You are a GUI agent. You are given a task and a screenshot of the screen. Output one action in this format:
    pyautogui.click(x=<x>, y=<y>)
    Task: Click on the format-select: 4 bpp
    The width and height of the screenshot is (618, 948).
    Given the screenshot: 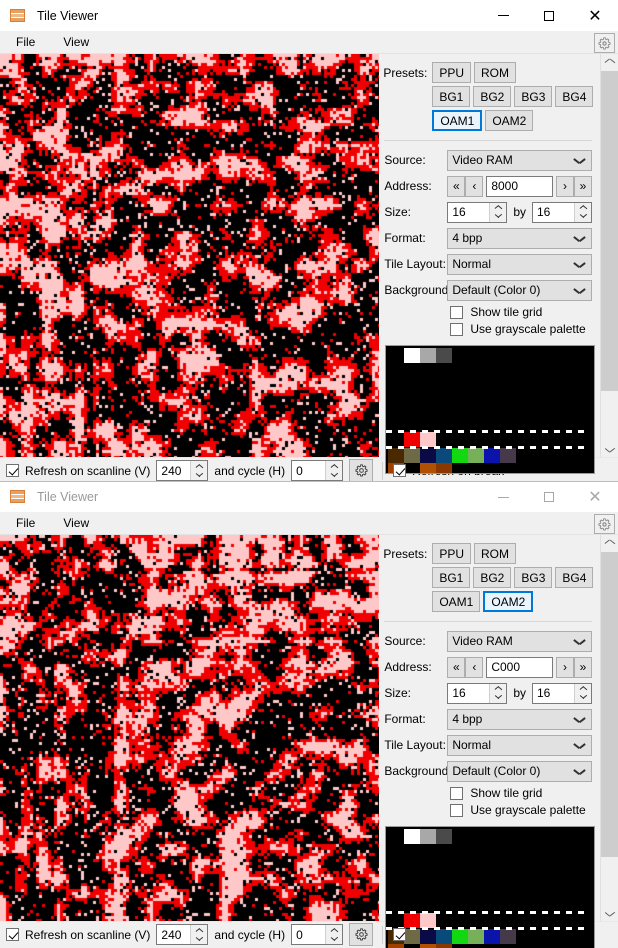 What is the action you would take?
    pyautogui.click(x=519, y=238)
    